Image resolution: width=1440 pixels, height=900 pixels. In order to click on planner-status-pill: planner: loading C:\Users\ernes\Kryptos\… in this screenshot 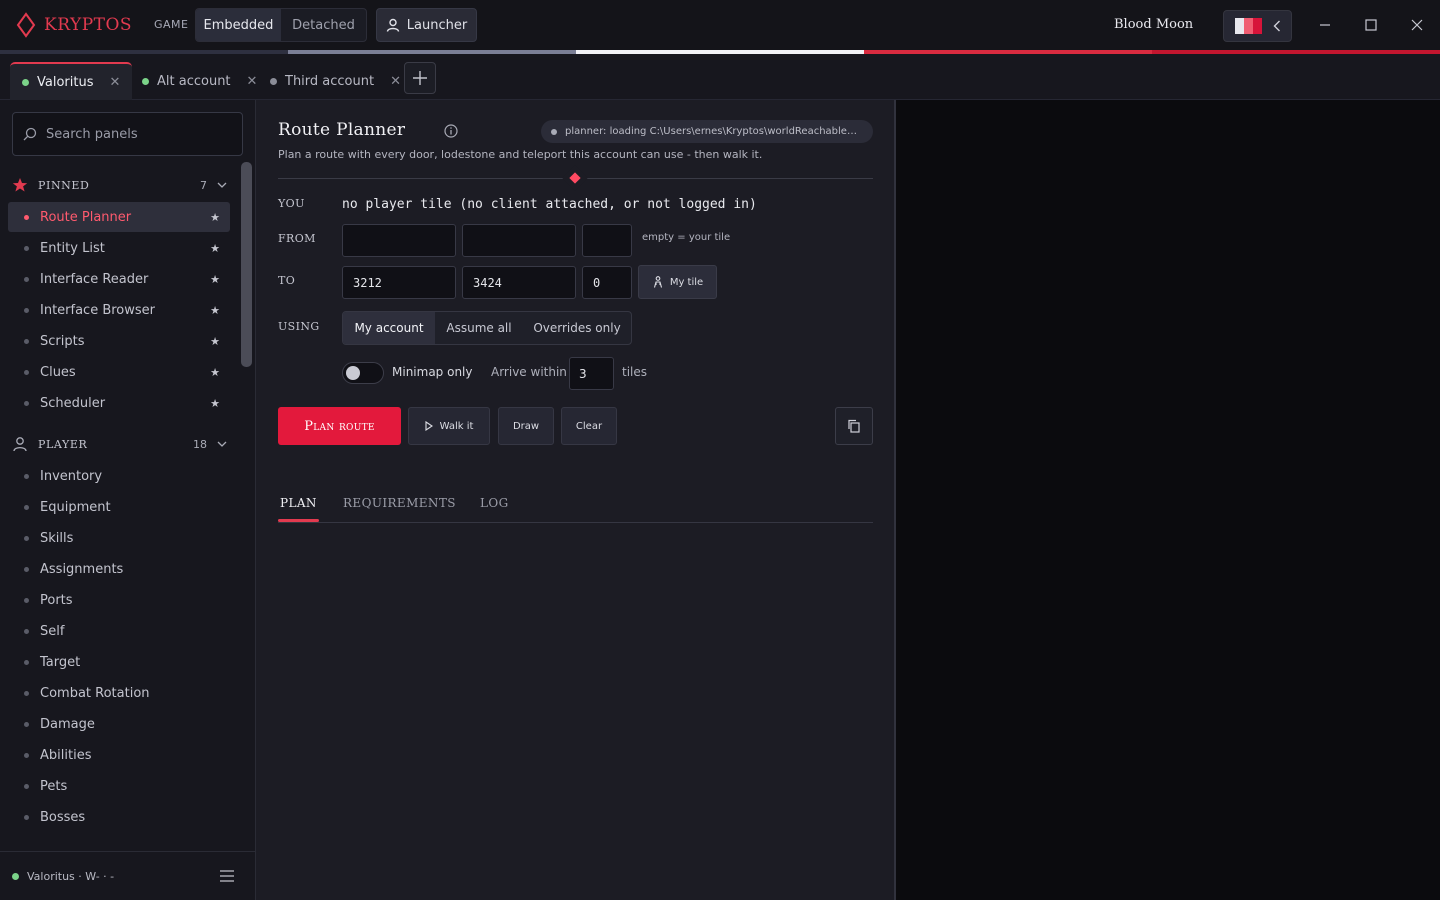, I will do `click(707, 131)`.